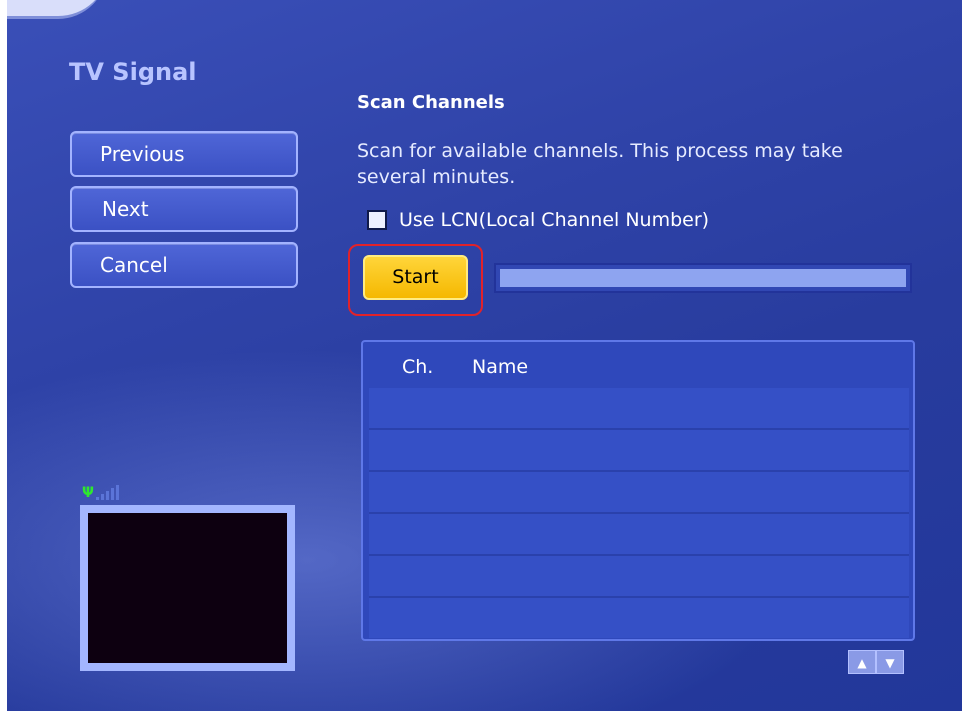 This screenshot has width=962, height=718. What do you see at coordinates (184, 154) in the screenshot?
I see `previous-button: Previous` at bounding box center [184, 154].